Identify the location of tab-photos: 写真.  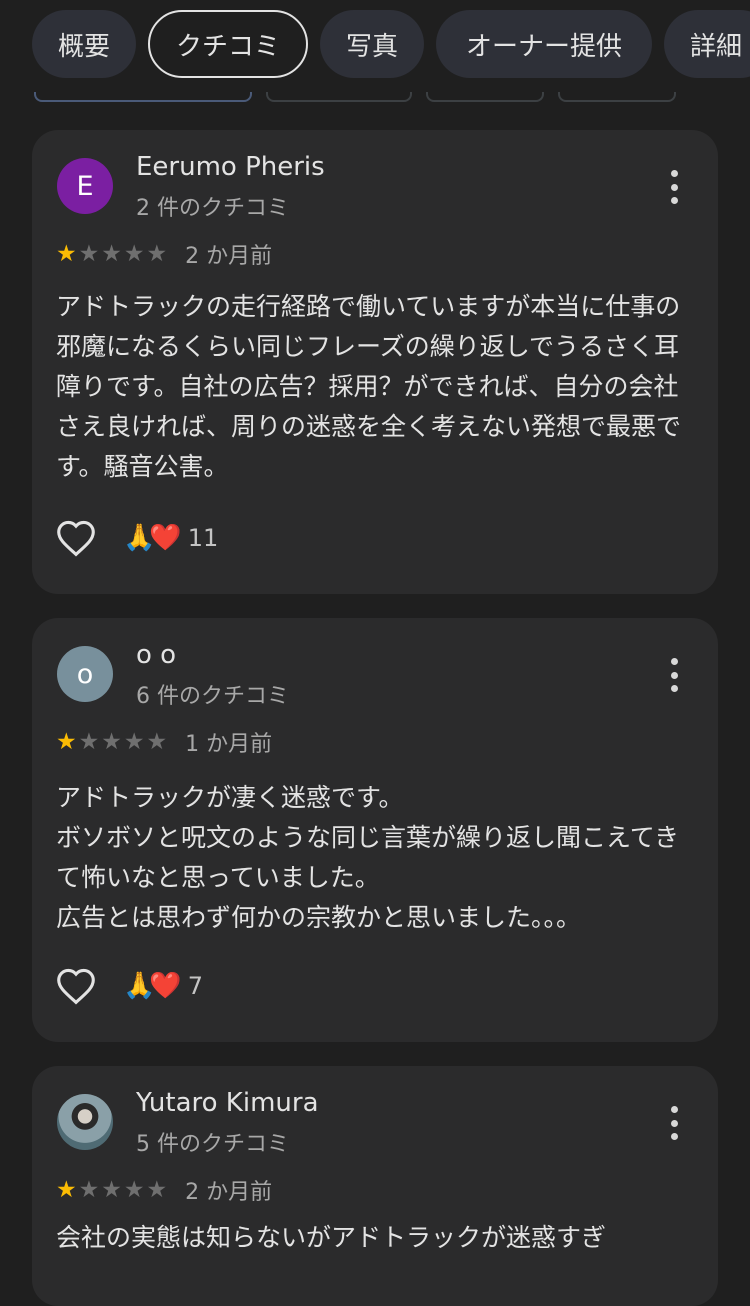
(372, 44).